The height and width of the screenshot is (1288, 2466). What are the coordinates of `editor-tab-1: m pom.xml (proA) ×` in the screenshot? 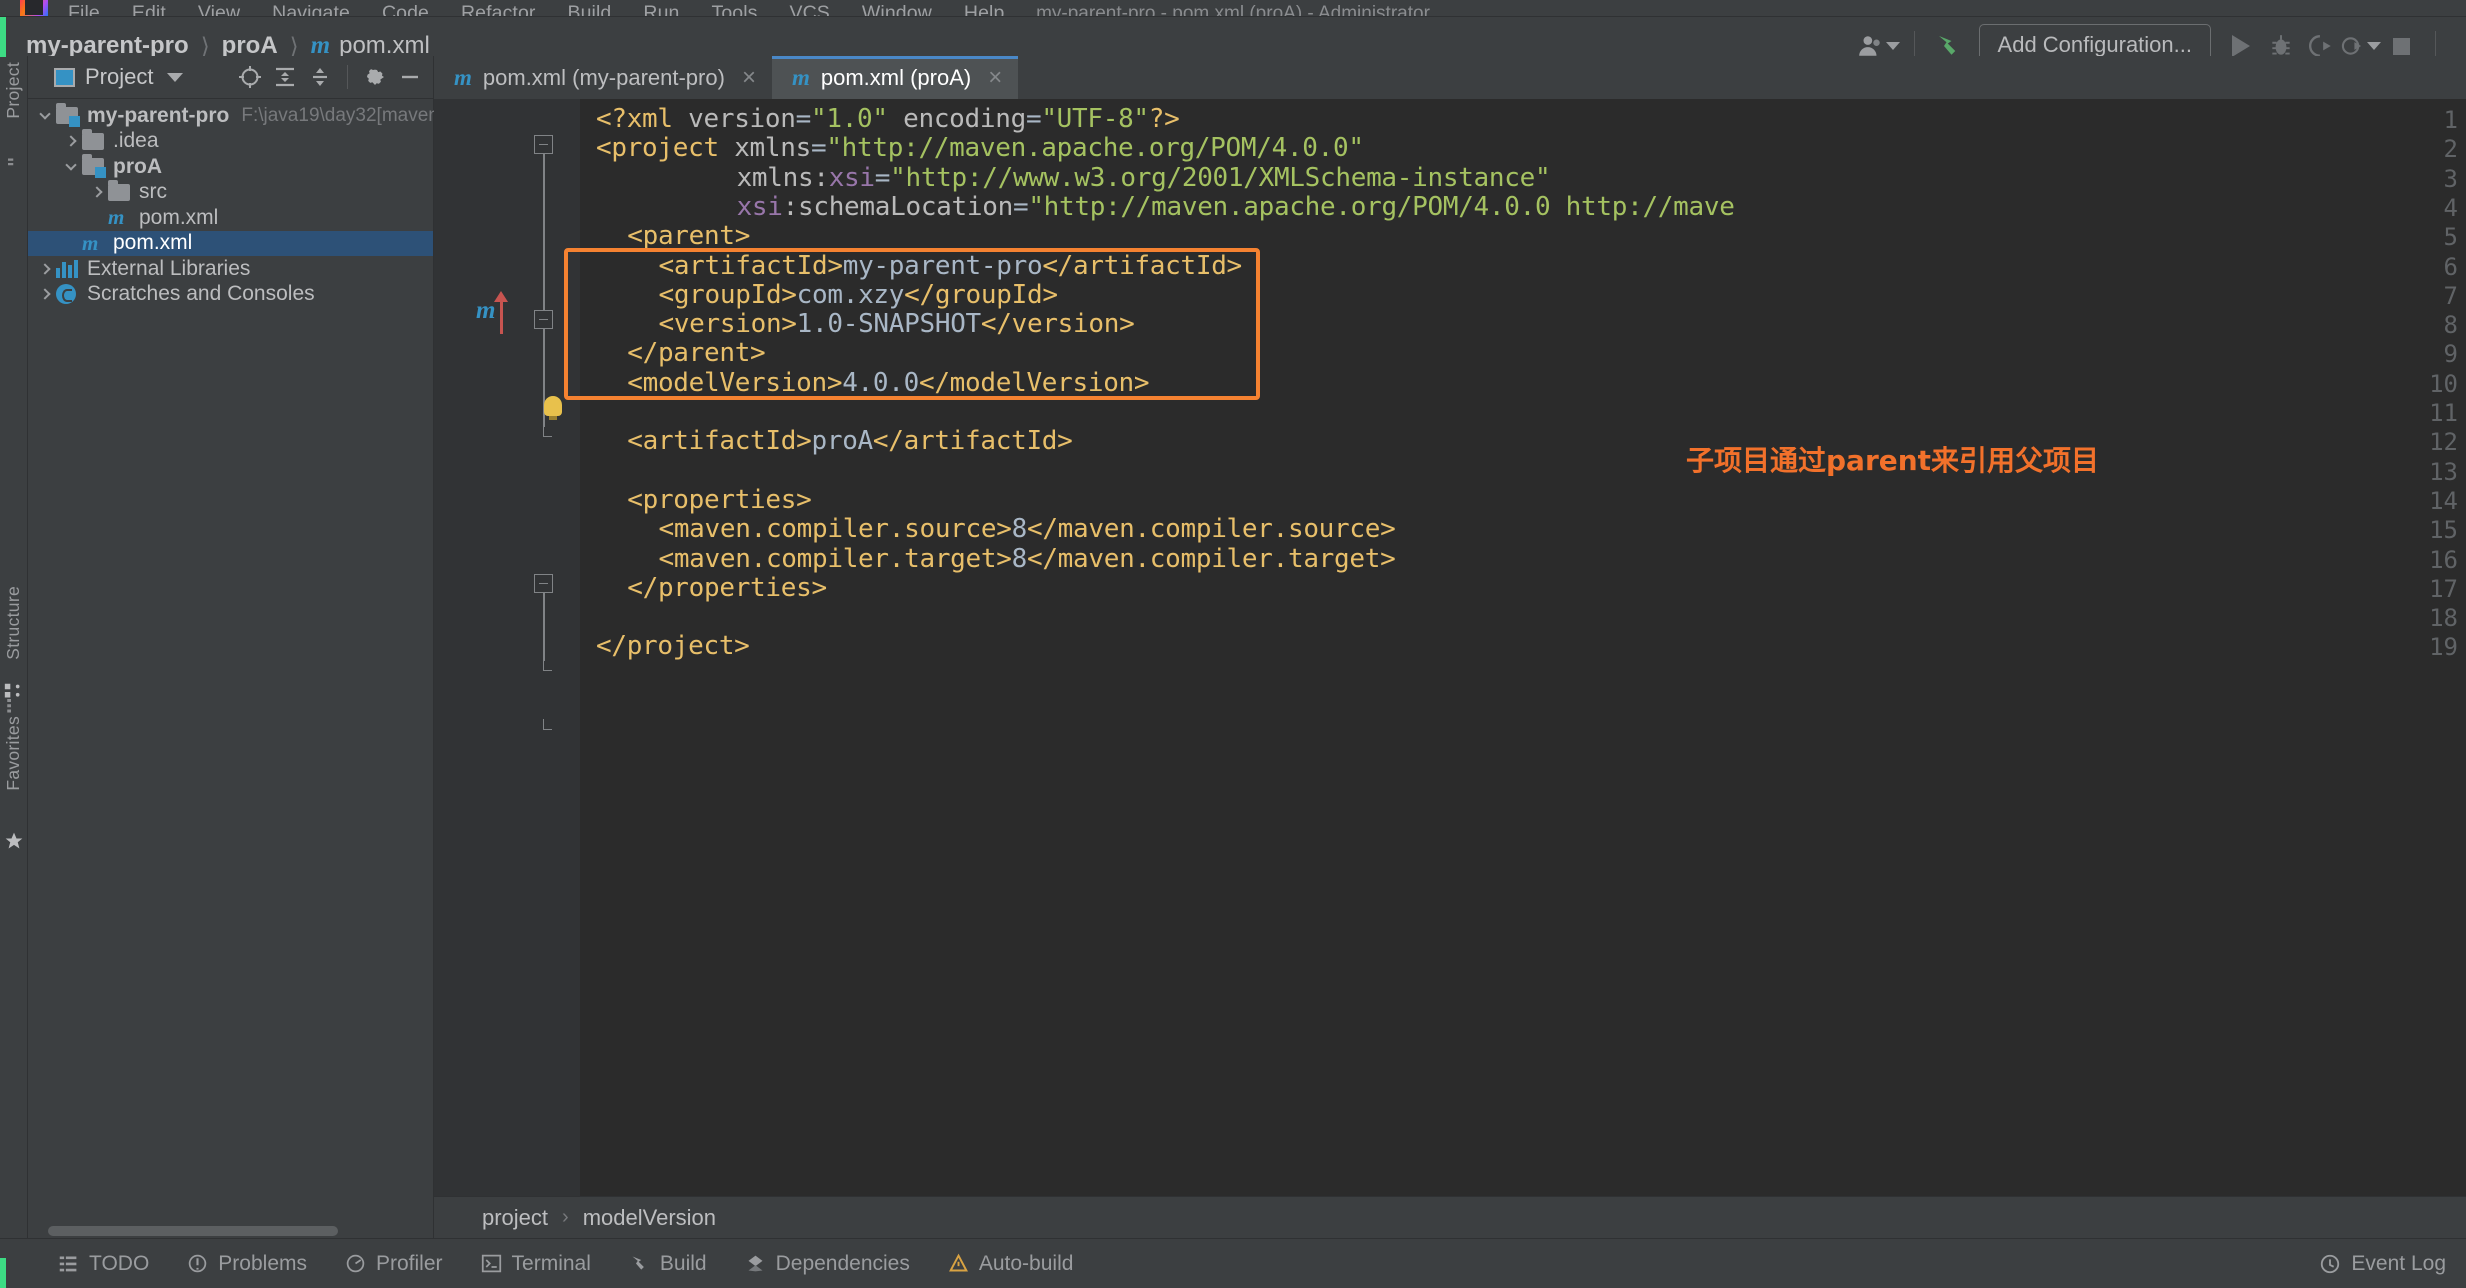 It's located at (895, 77).